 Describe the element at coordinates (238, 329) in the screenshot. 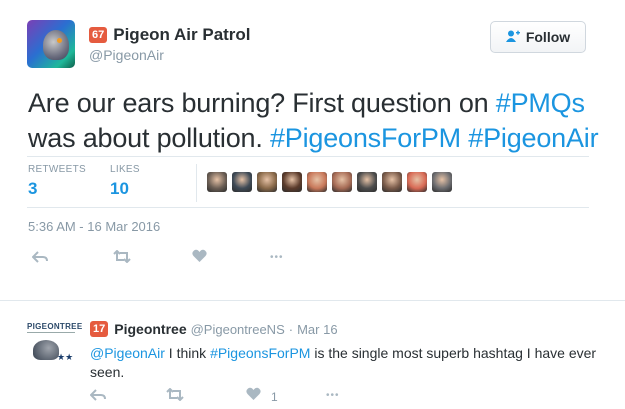

I see `reply-author-handle: @PigeontreeNS` at that location.